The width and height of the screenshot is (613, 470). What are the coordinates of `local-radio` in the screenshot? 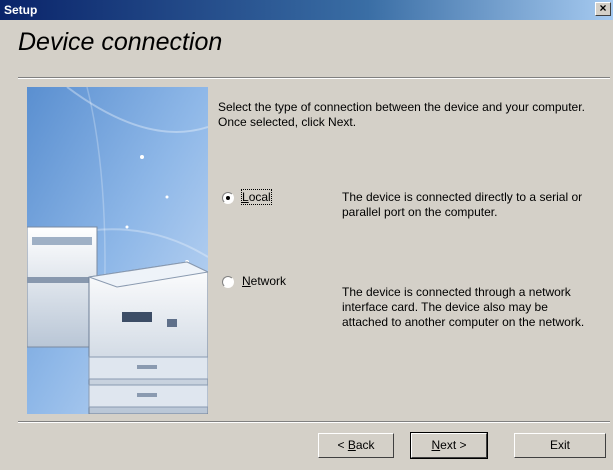 It's located at (228, 198).